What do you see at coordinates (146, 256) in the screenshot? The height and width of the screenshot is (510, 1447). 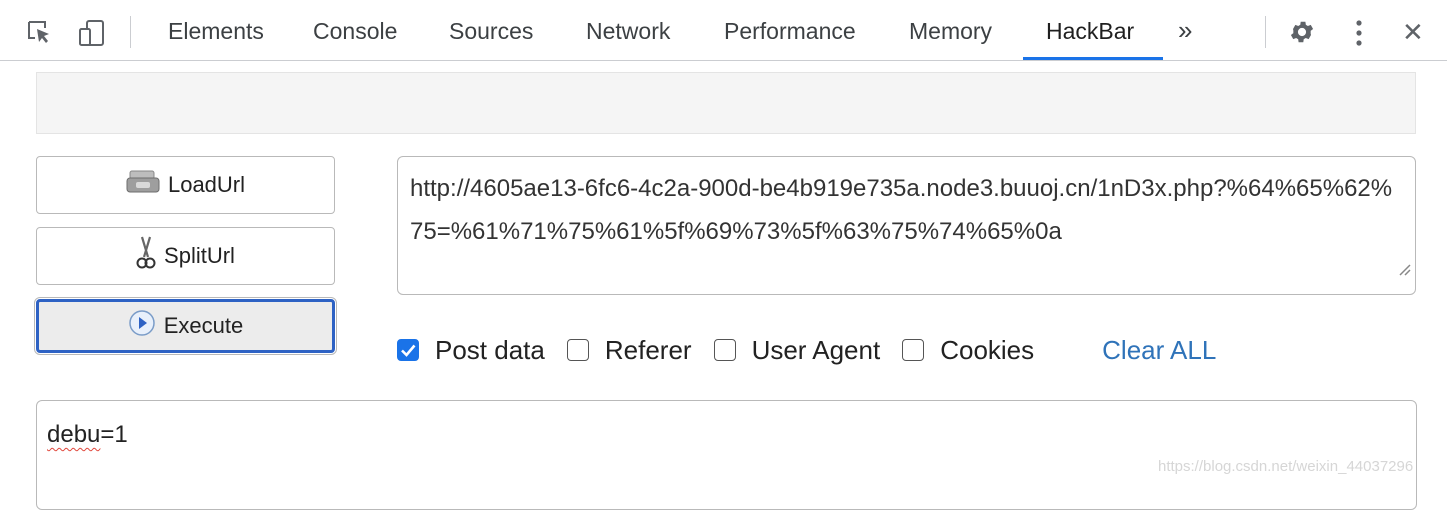 I see `scissors-icon` at bounding box center [146, 256].